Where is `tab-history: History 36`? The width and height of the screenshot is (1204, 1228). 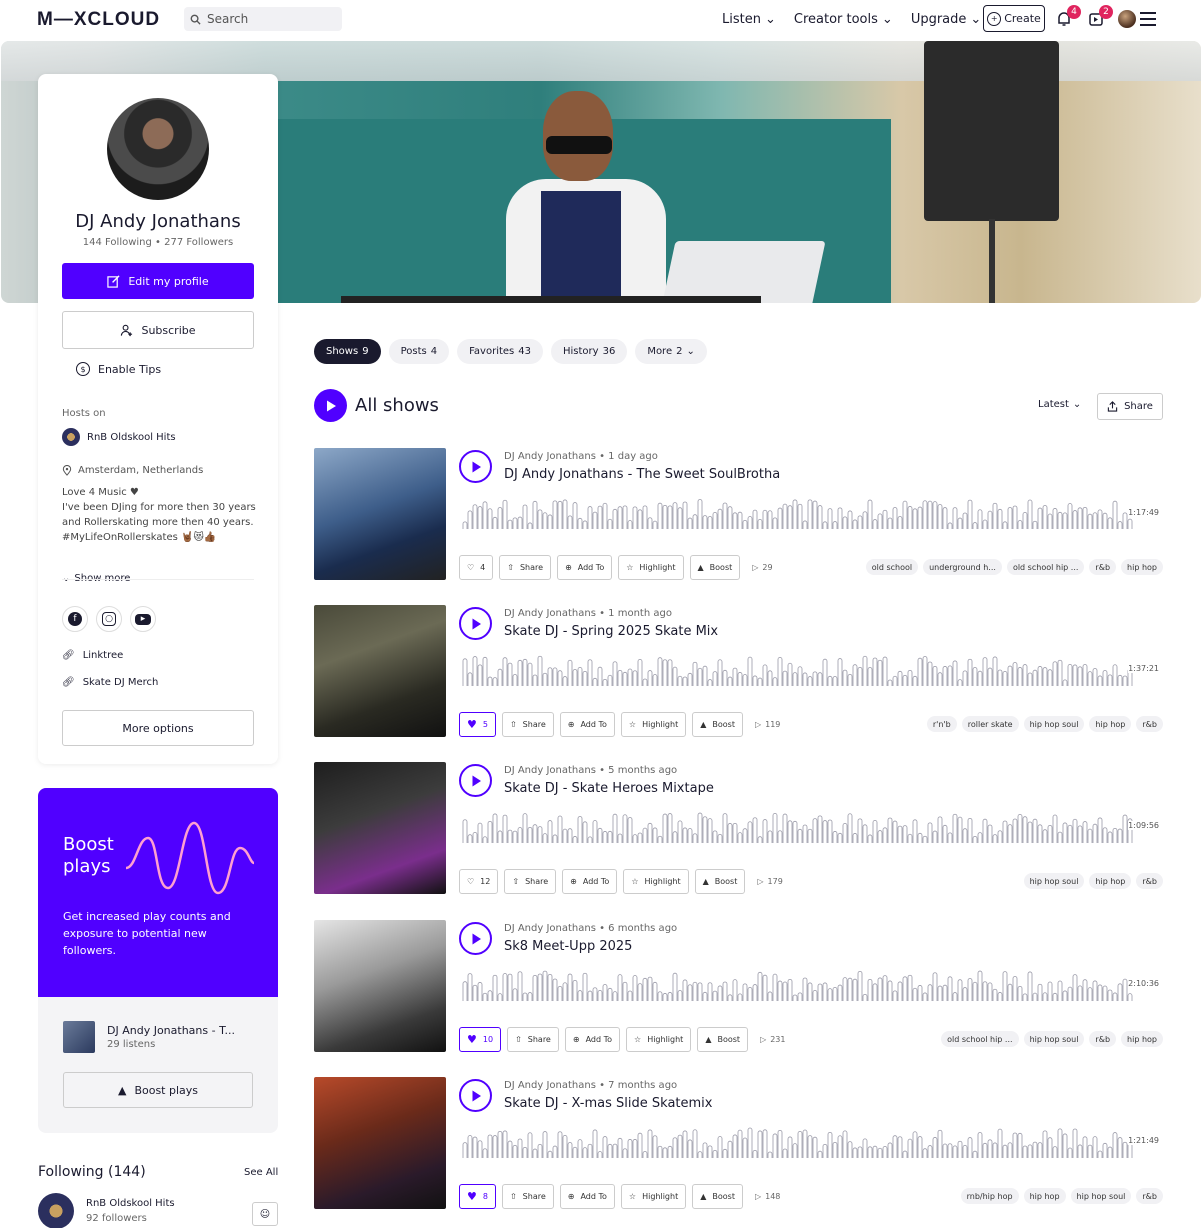 tab-history: History 36 is located at coordinates (589, 351).